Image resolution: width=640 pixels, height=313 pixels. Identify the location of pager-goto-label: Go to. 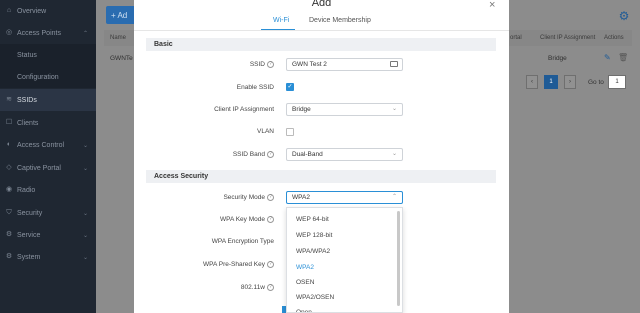
(596, 82).